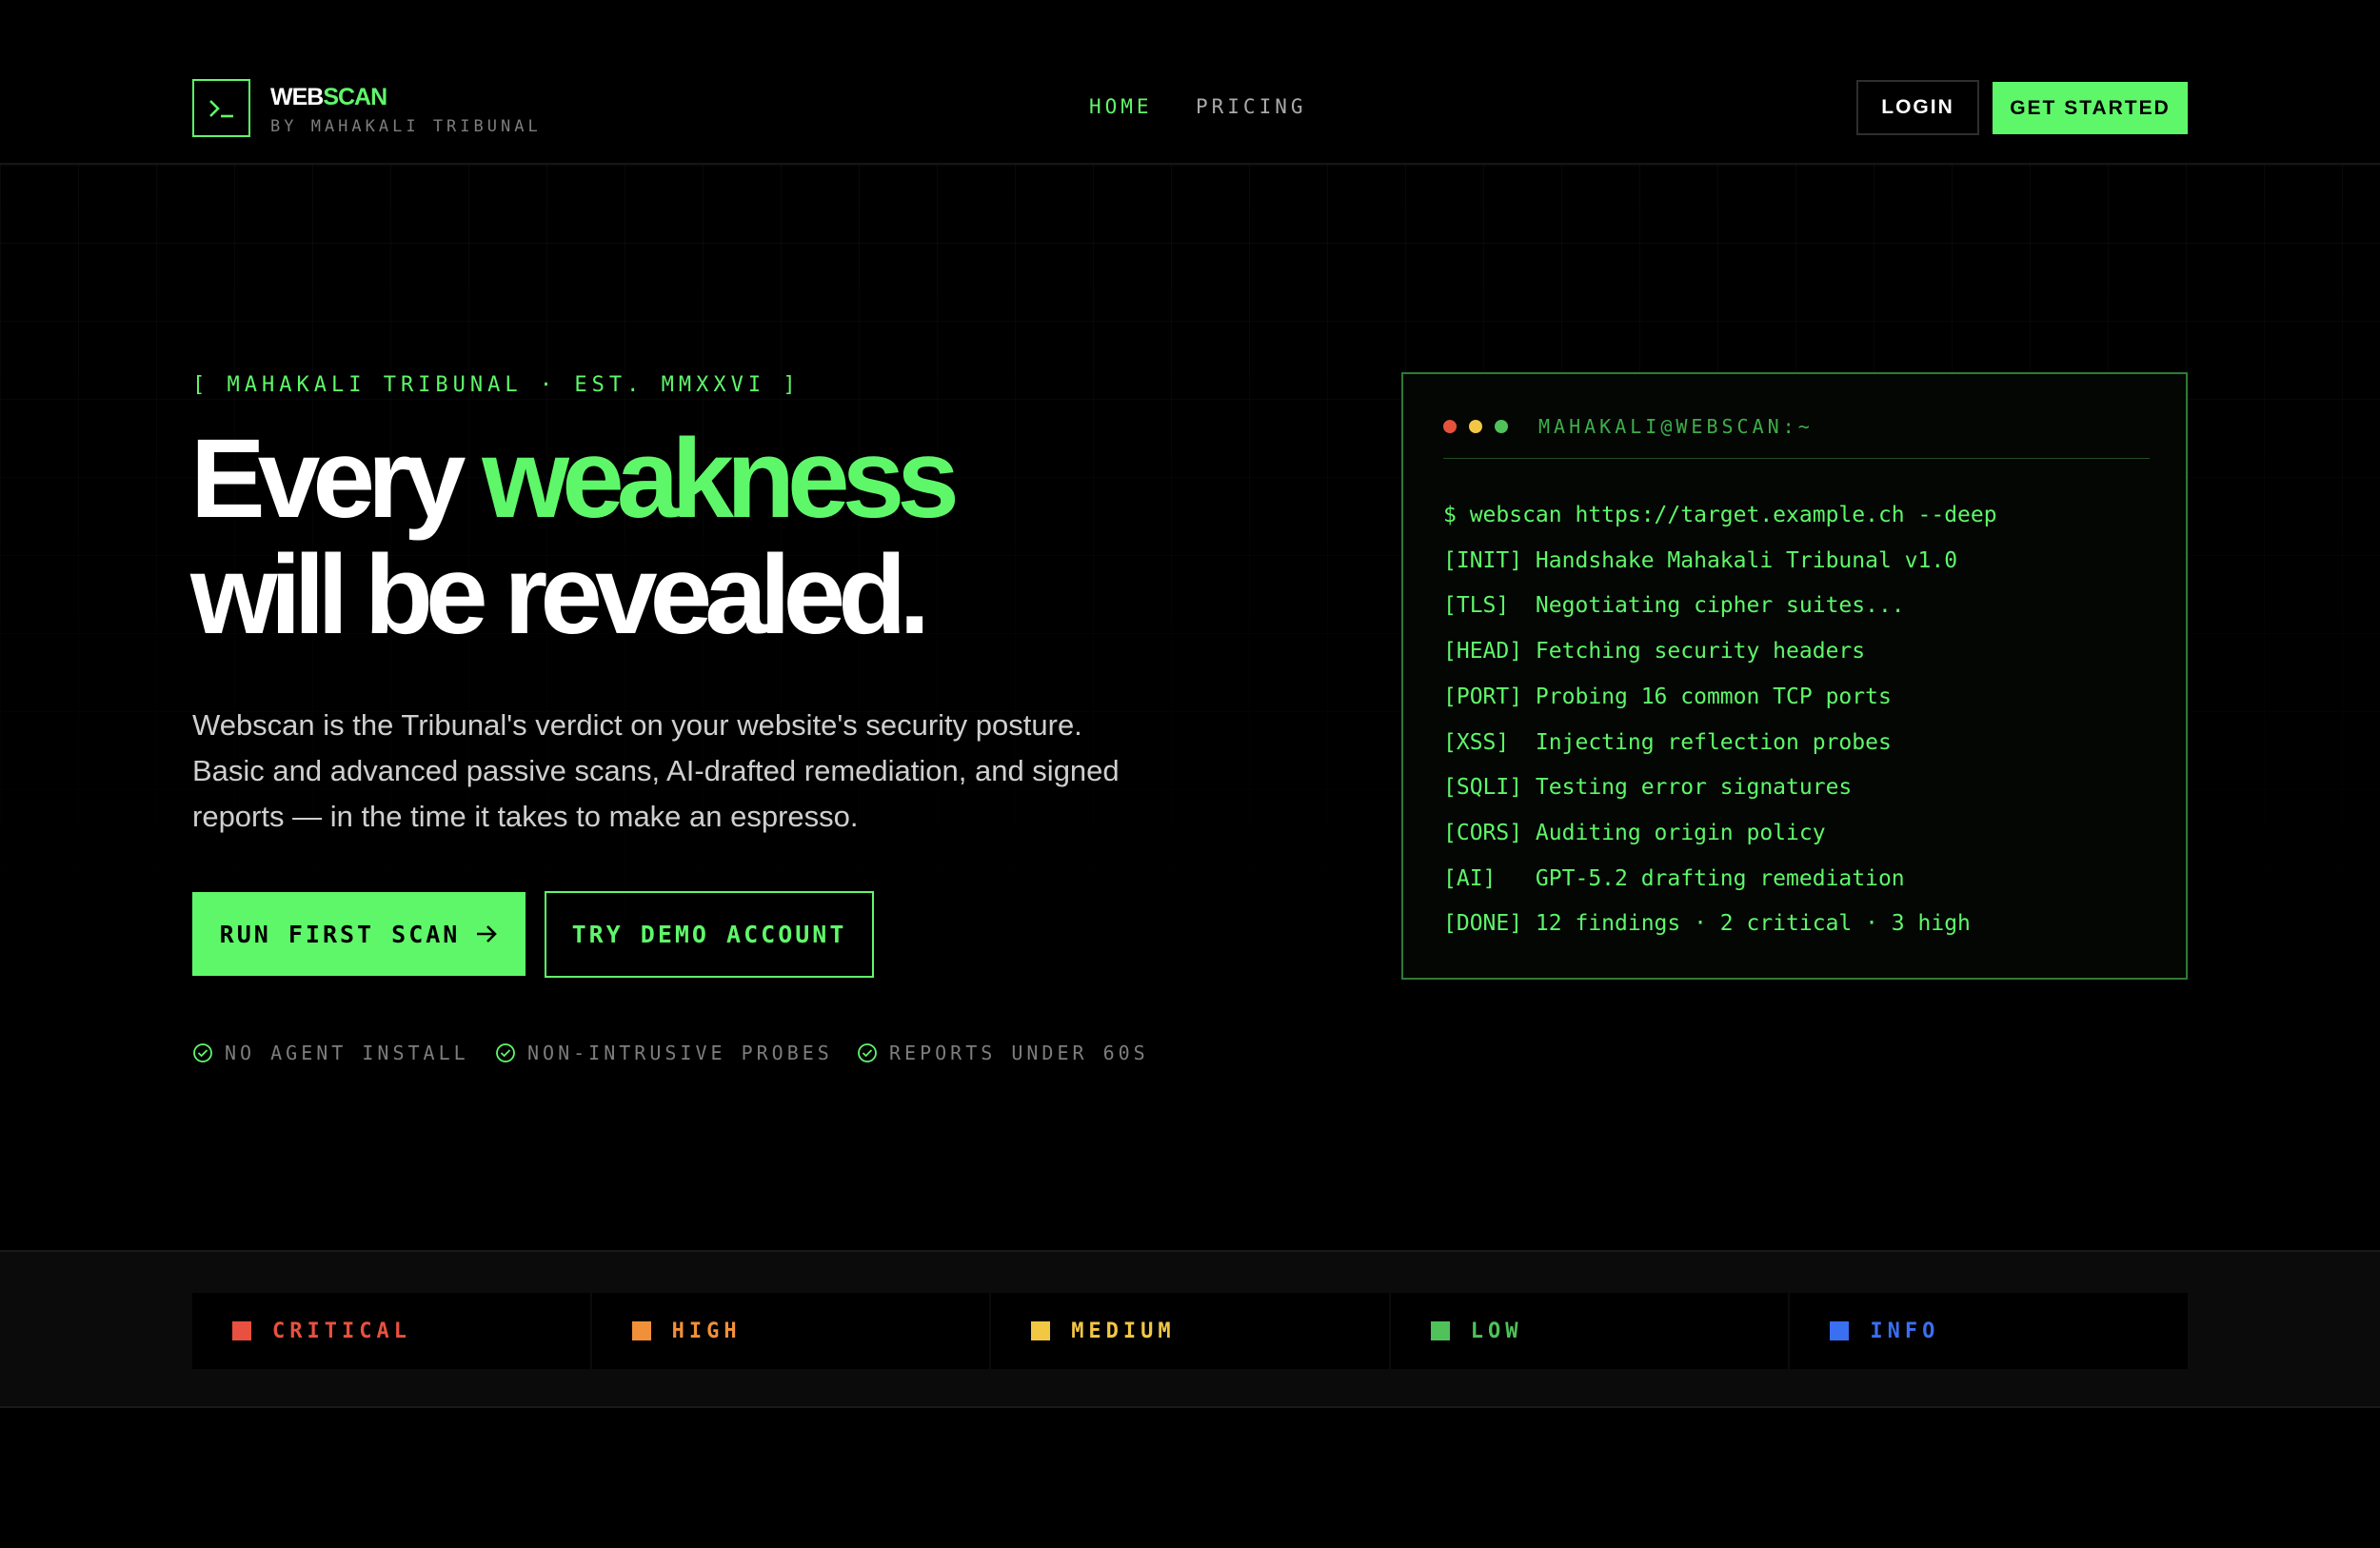 The height and width of the screenshot is (1548, 2380). I want to click on terminal-line: [CORS] Auditing origin policy, so click(1634, 832).